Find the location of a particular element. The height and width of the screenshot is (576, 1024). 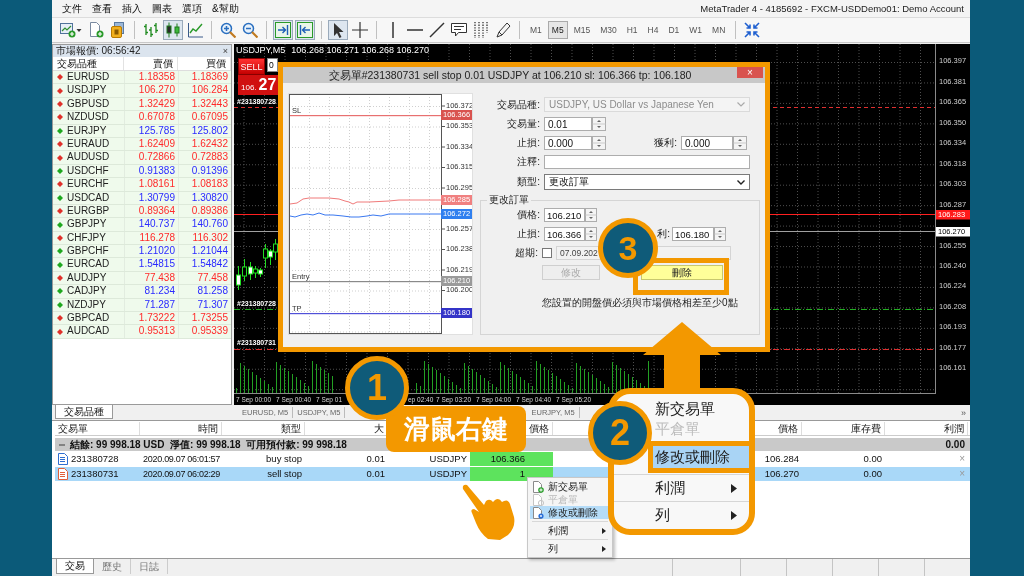

lot-field: 0 is located at coordinates (272, 65).